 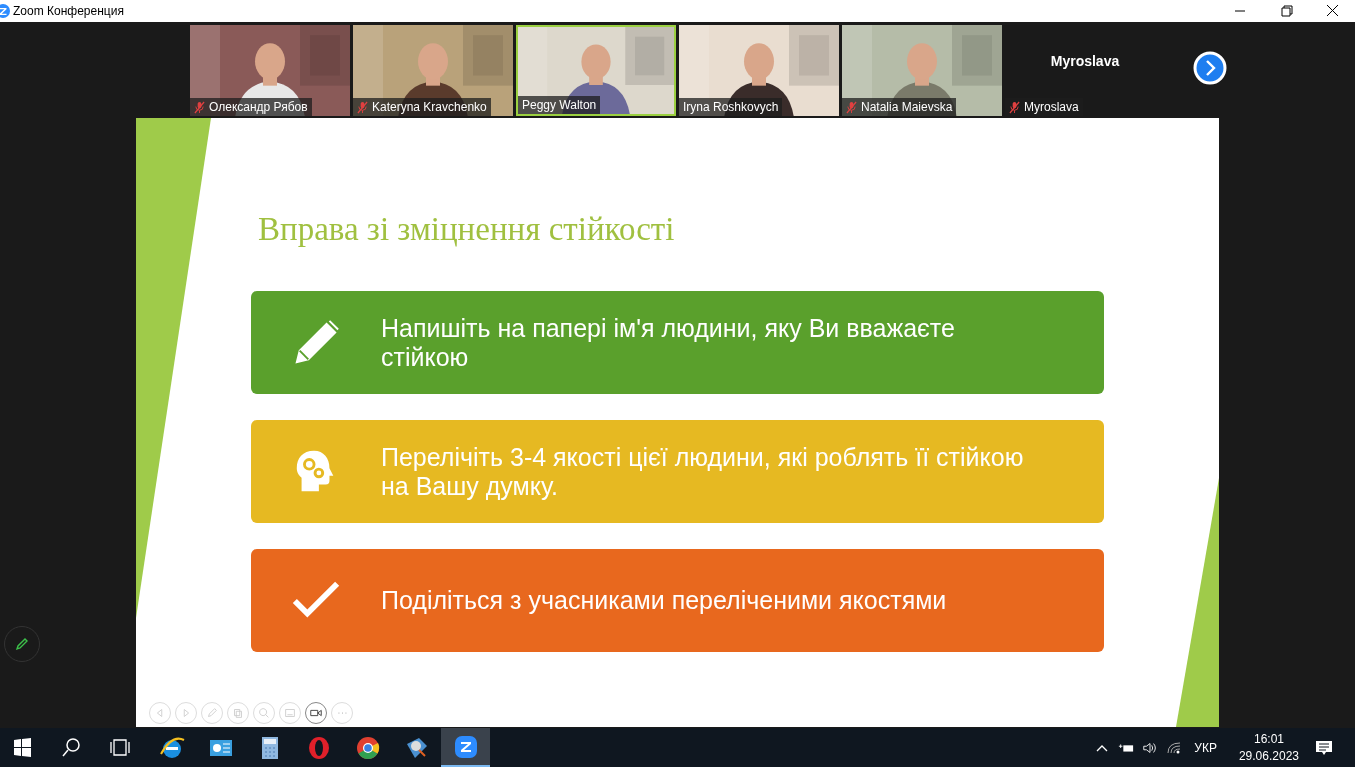 What do you see at coordinates (703, 471) in the screenshot?
I see `step-text: Перелічіть 3-4 якості цієї людини, які роблять її стійкою на Вашу думку.` at bounding box center [703, 471].